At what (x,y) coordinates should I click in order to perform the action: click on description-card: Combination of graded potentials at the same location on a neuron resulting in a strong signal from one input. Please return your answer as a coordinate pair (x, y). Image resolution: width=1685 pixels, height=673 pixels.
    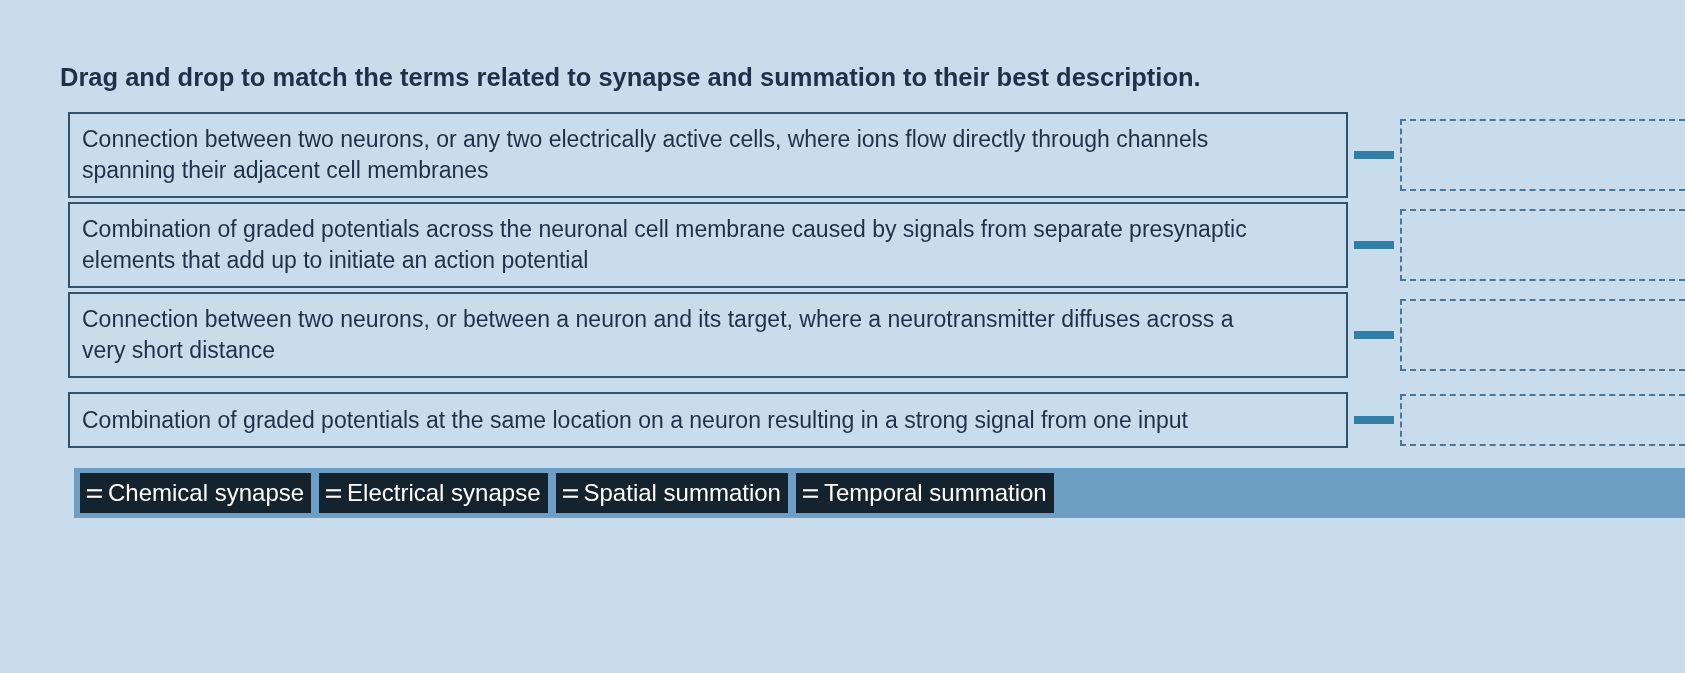
    Looking at the image, I should click on (708, 420).